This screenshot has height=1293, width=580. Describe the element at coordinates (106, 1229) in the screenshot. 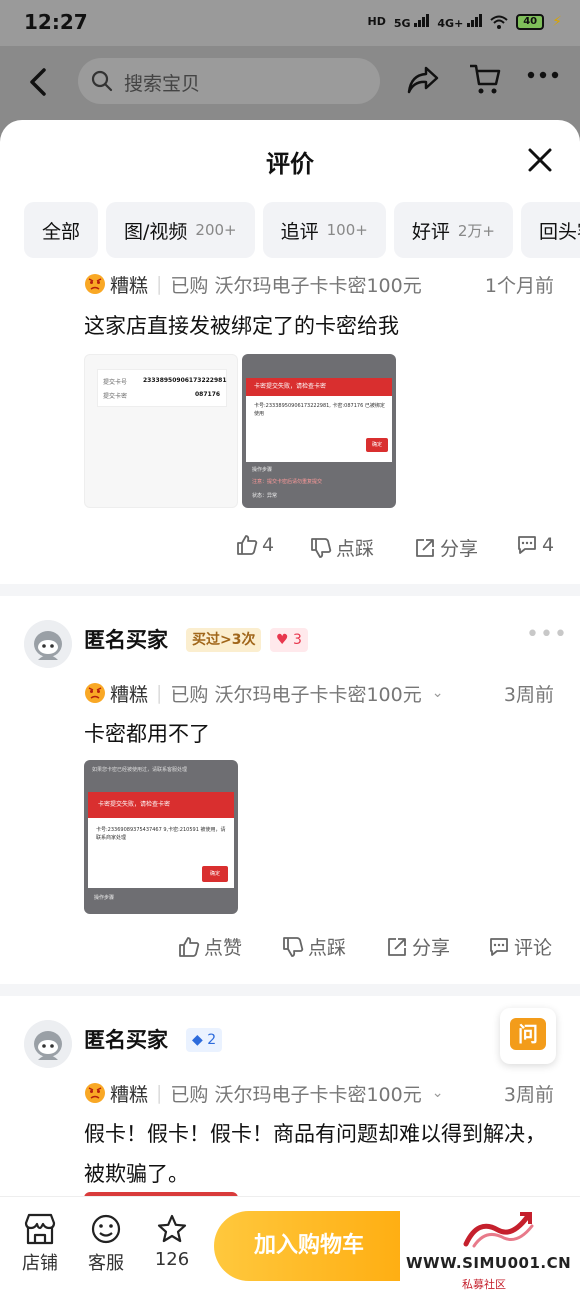

I see `service-face-icon` at that location.